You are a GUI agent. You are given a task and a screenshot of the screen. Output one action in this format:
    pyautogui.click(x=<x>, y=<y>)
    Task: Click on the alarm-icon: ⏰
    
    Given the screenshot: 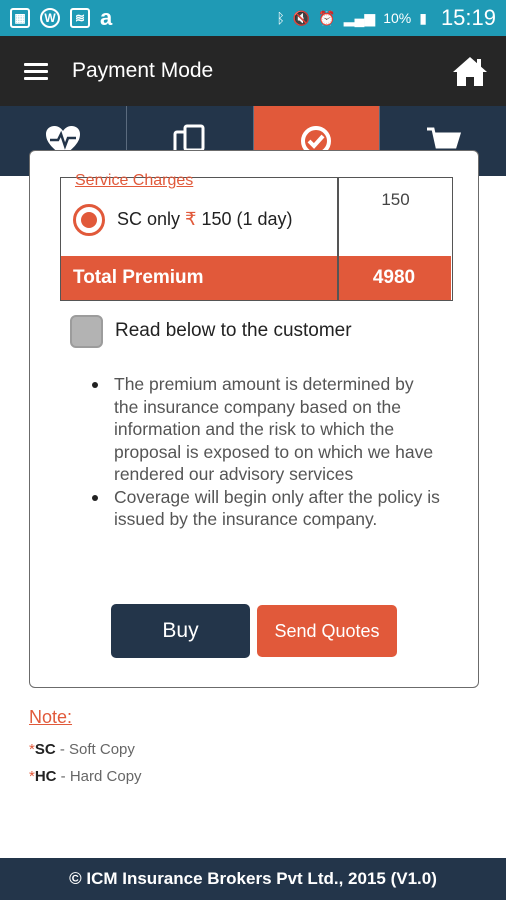 What is the action you would take?
    pyautogui.click(x=327, y=17)
    